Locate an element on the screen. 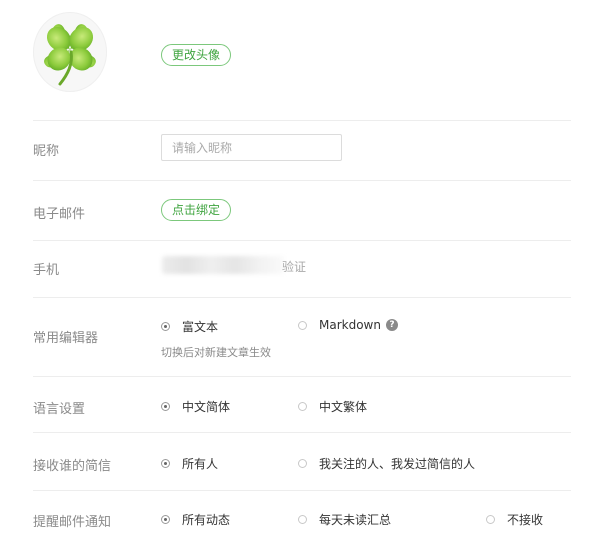  radio-label: 我关注的人、我发过简信的人 is located at coordinates (397, 464).